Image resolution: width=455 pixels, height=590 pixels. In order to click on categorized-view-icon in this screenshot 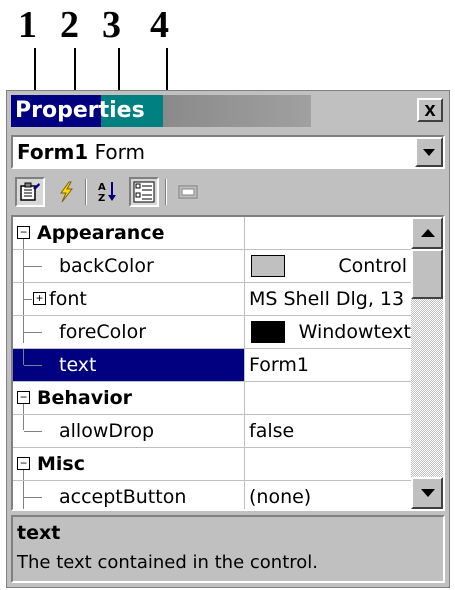, I will do `click(144, 192)`.